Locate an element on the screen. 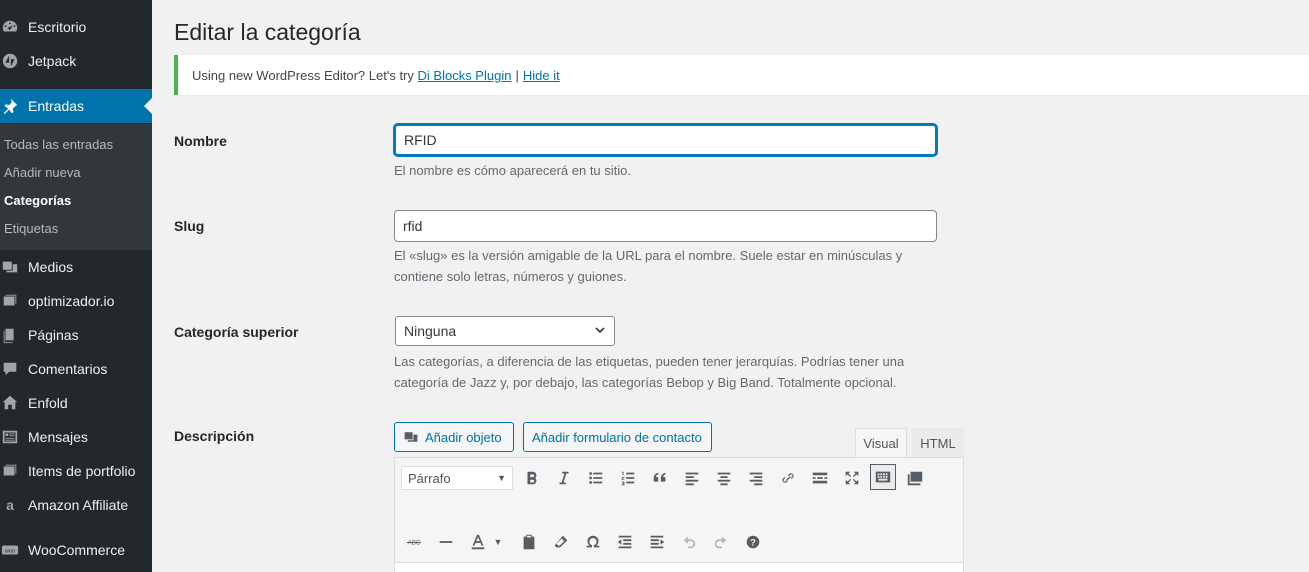 The image size is (1309, 572). indent-button is located at coordinates (657, 542).